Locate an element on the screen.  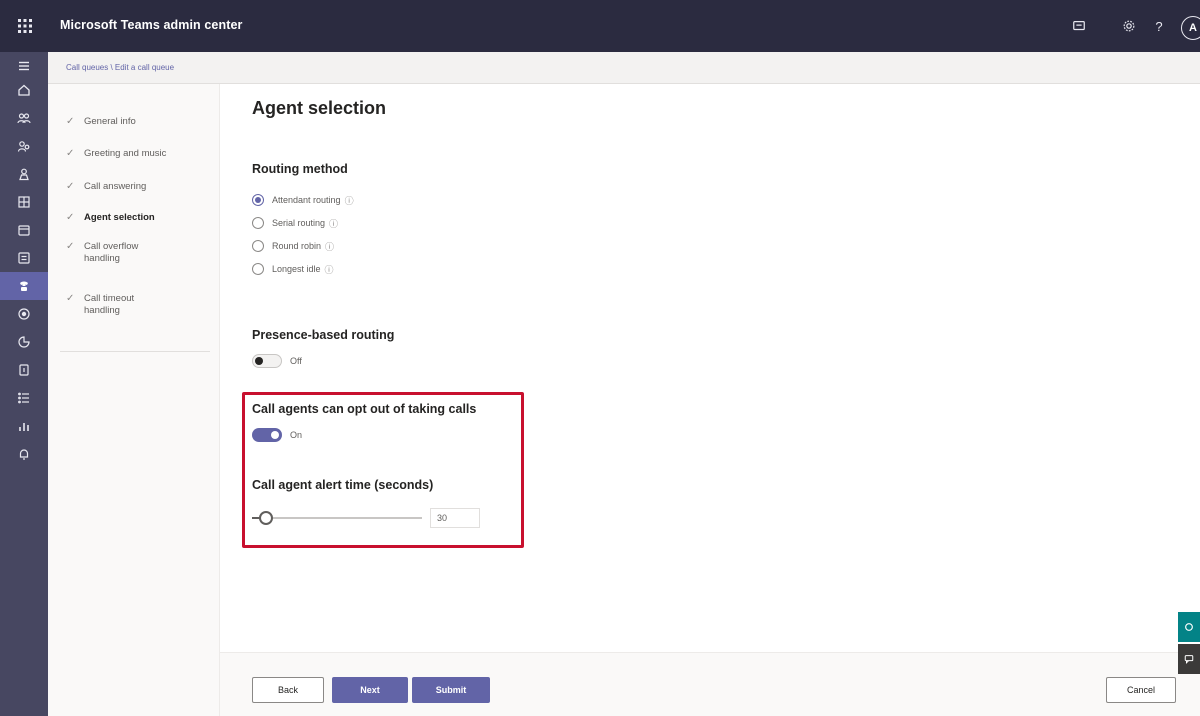
devices-icon is located at coordinates (24, 174).